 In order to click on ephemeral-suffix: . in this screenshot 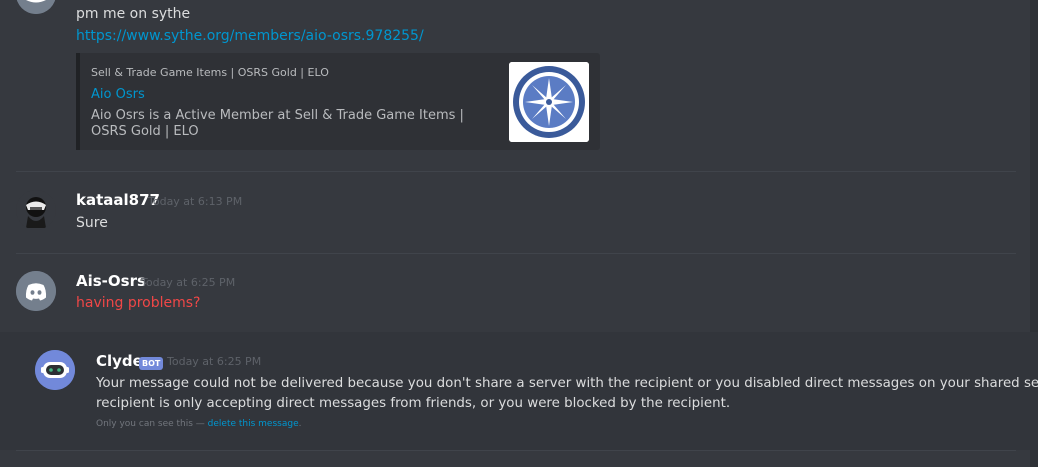, I will do `click(300, 424)`.